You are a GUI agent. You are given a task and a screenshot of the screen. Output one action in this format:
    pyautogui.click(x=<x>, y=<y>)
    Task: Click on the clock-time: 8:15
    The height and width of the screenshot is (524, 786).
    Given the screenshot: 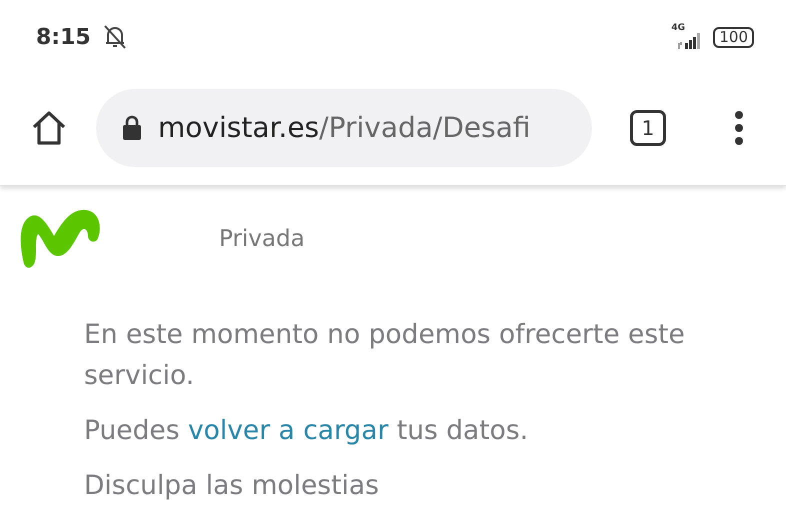 What is the action you would take?
    pyautogui.click(x=63, y=37)
    